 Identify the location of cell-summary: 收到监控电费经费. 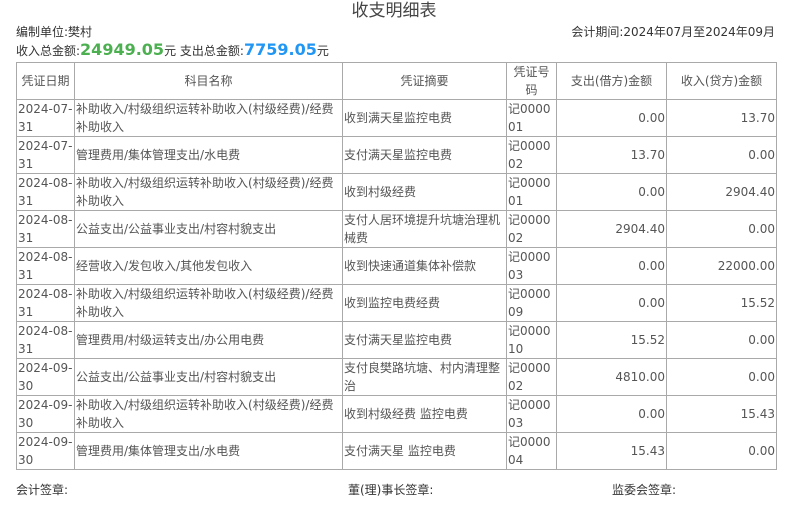
(424, 303).